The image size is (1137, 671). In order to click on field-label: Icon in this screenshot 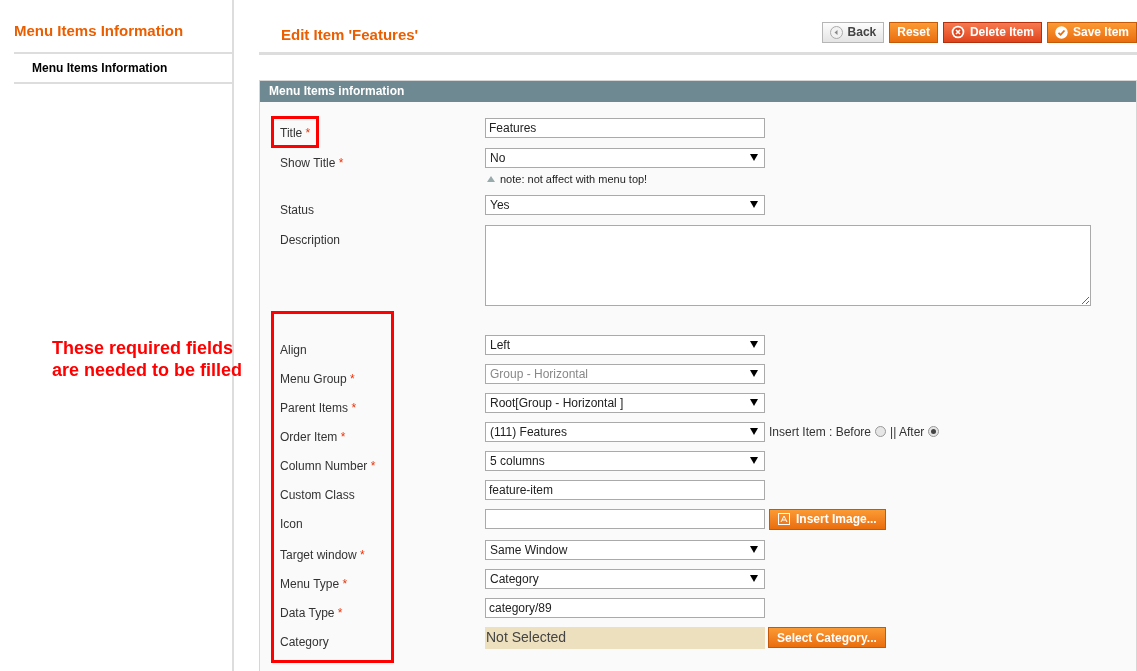, I will do `click(291, 523)`.